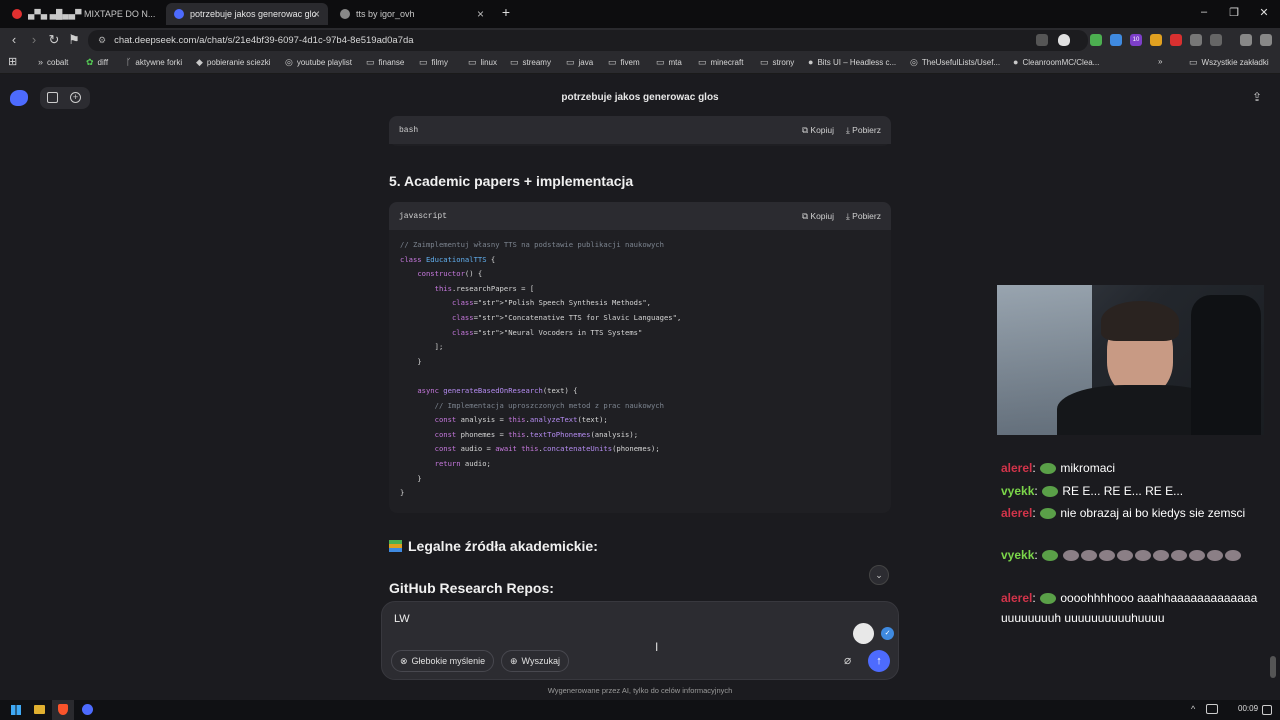 This screenshot has height=720, width=1280. Describe the element at coordinates (847, 660) in the screenshot. I see `attach-icon: ⌀` at that location.